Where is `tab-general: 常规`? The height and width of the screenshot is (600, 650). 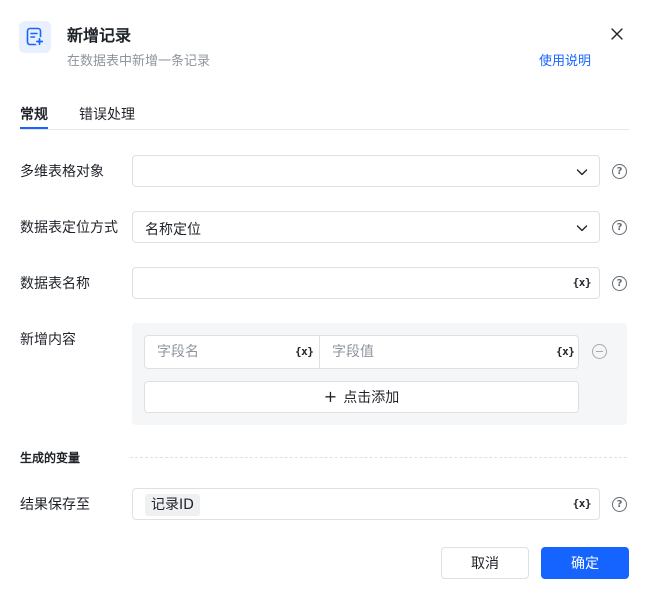
tab-general: 常规 is located at coordinates (34, 116).